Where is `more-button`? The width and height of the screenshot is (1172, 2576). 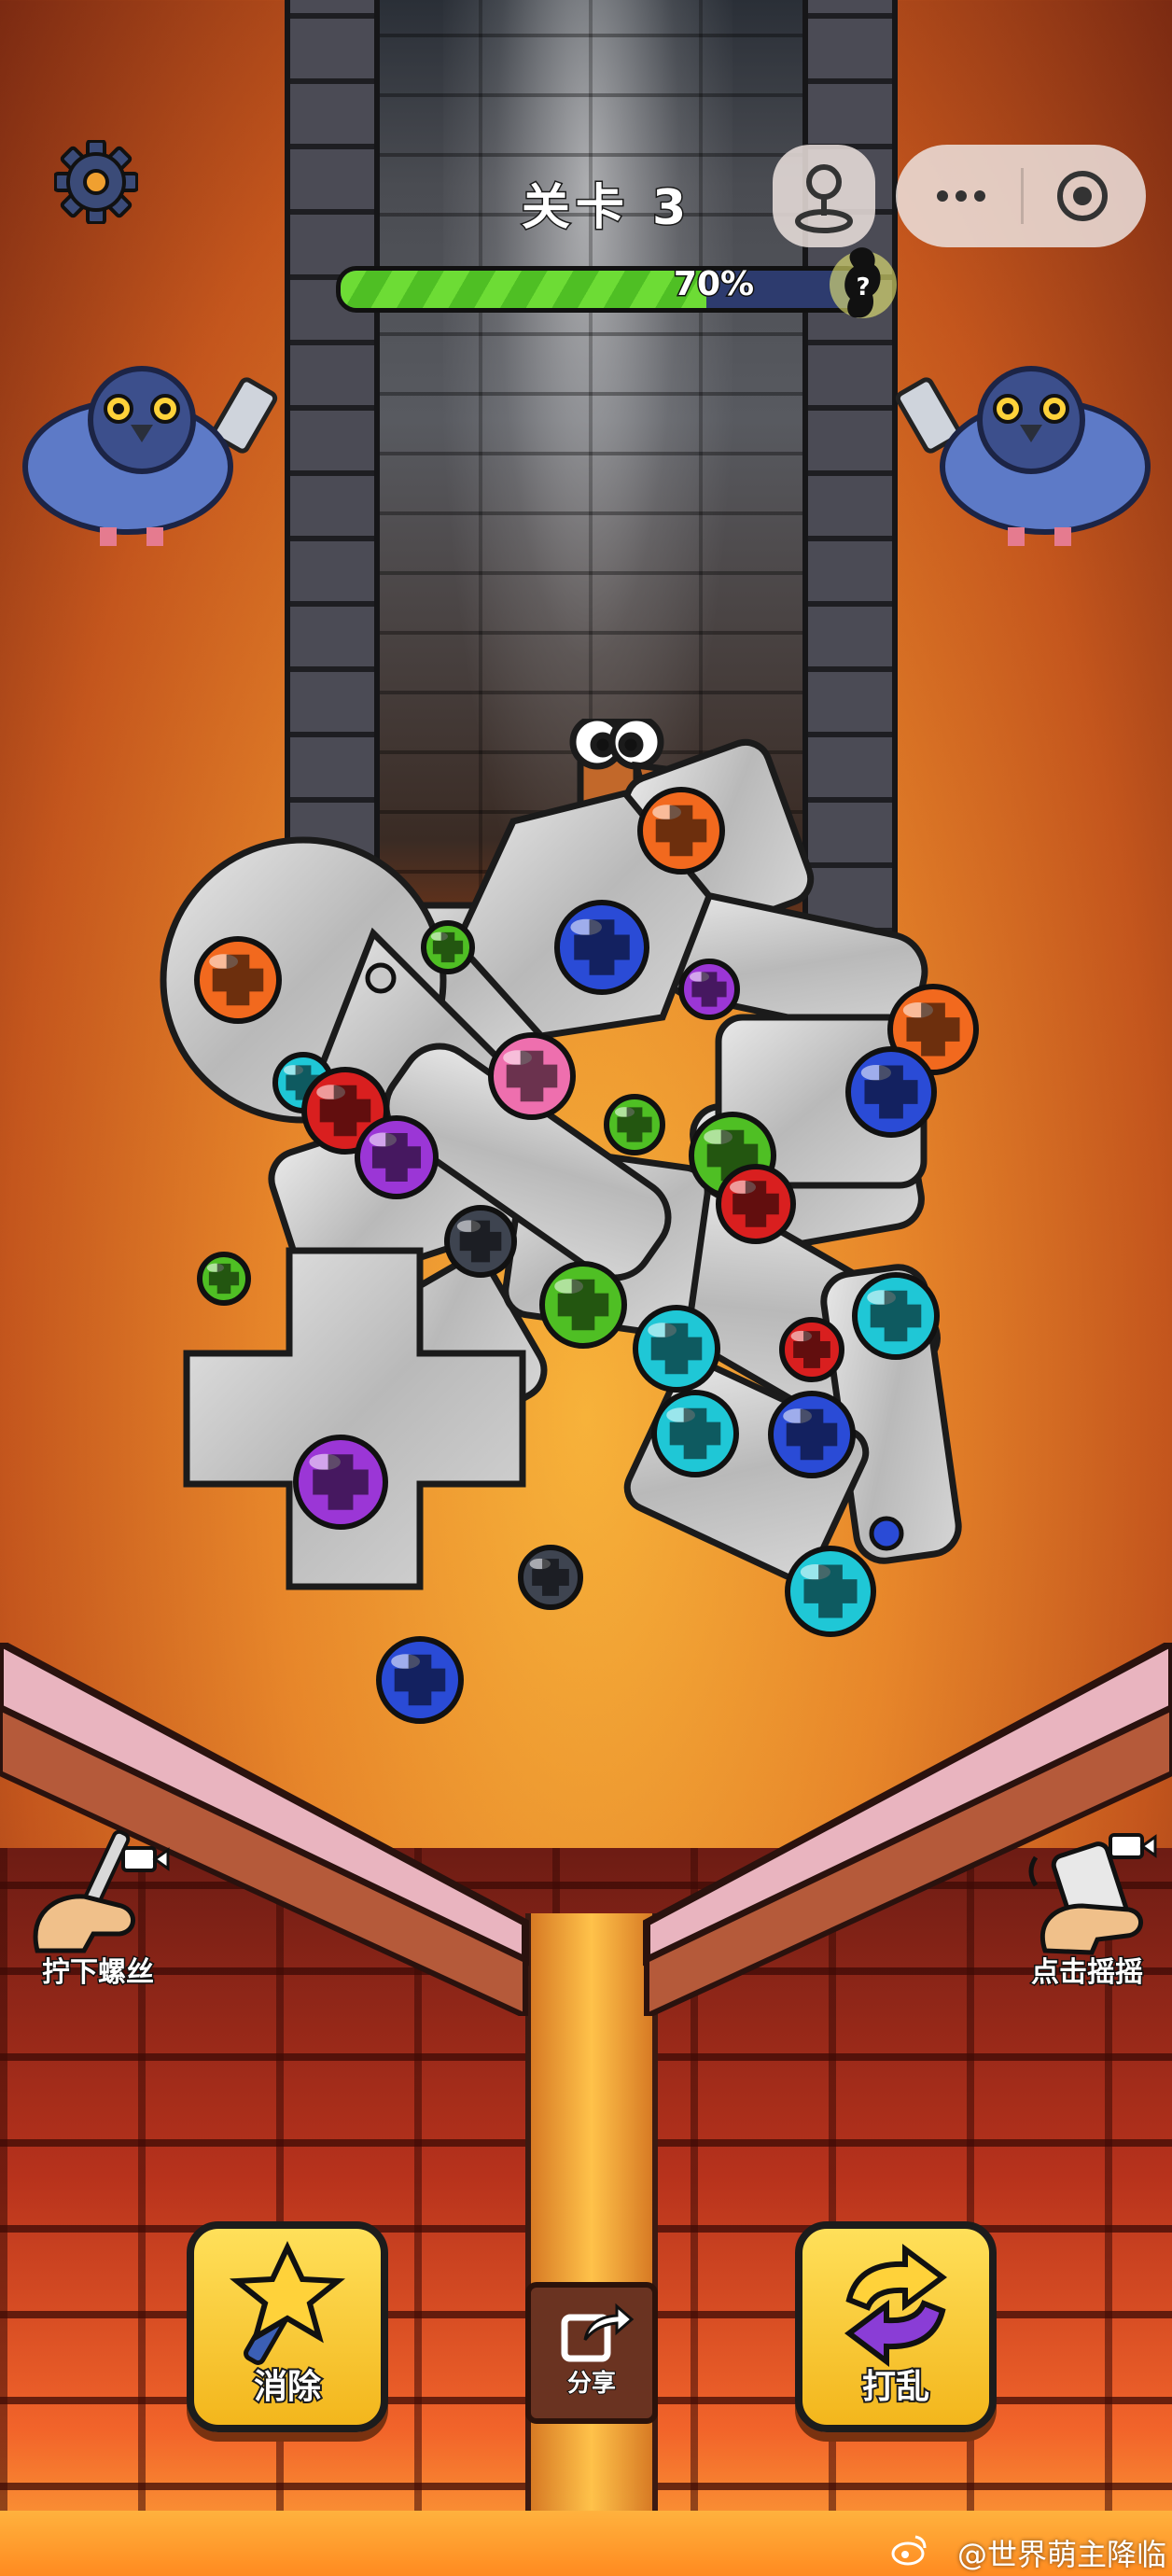 more-button is located at coordinates (961, 196).